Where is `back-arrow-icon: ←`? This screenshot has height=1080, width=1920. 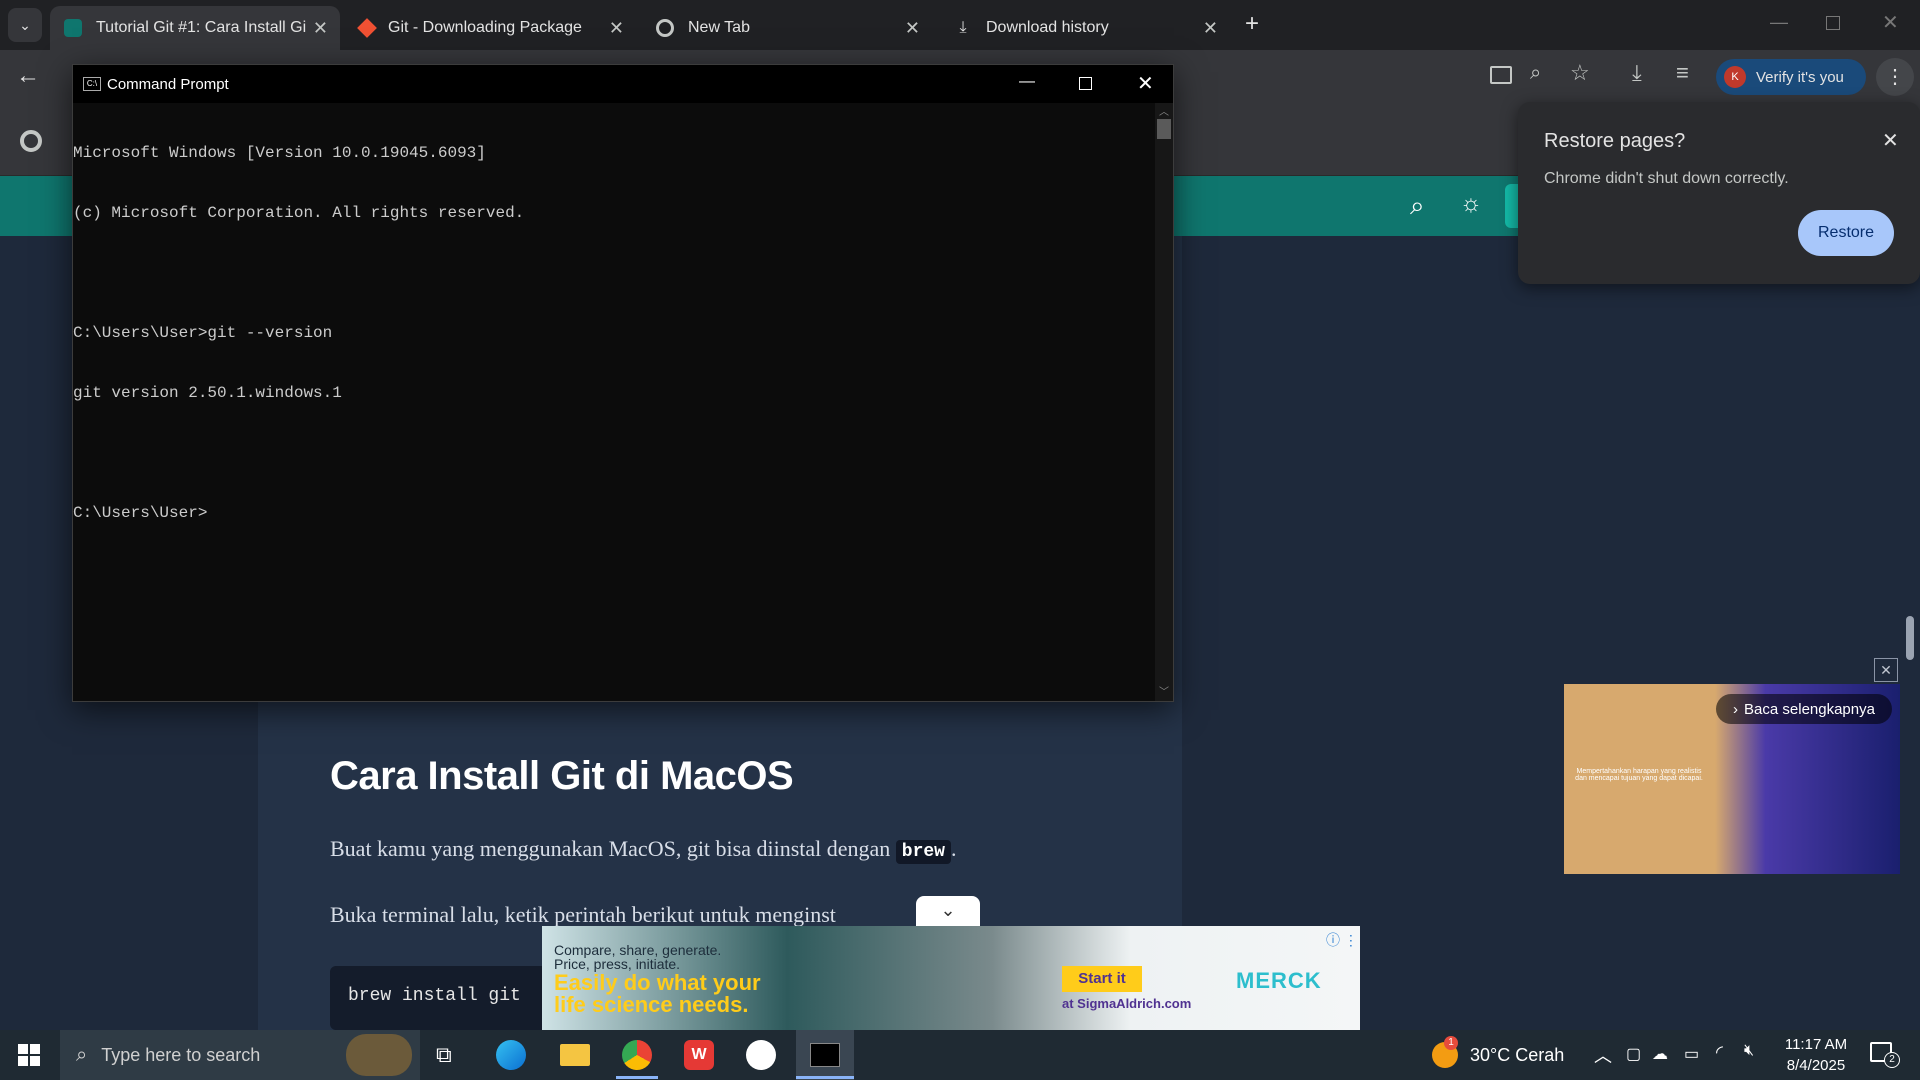
back-arrow-icon: ← is located at coordinates (28, 76).